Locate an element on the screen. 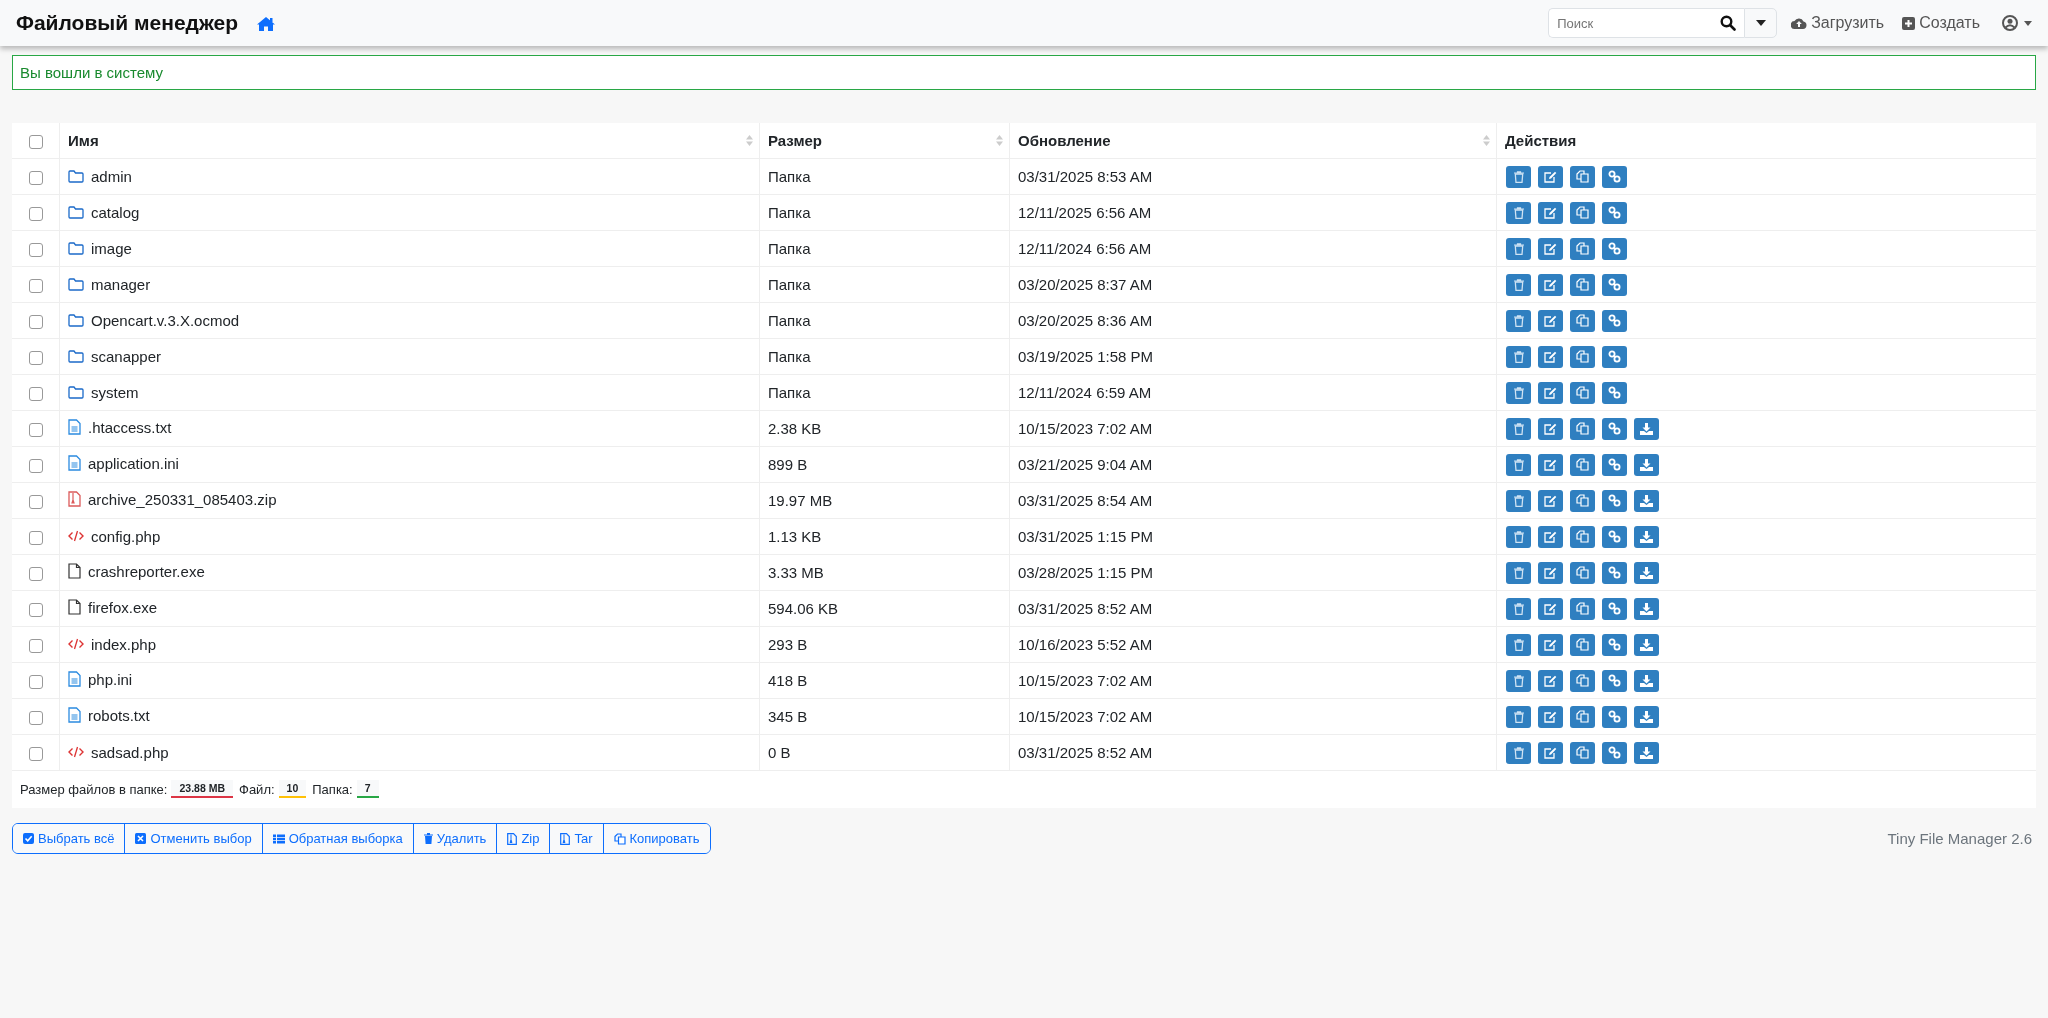 This screenshot has width=2048, height=1018. search-button is located at coordinates (1728, 23).